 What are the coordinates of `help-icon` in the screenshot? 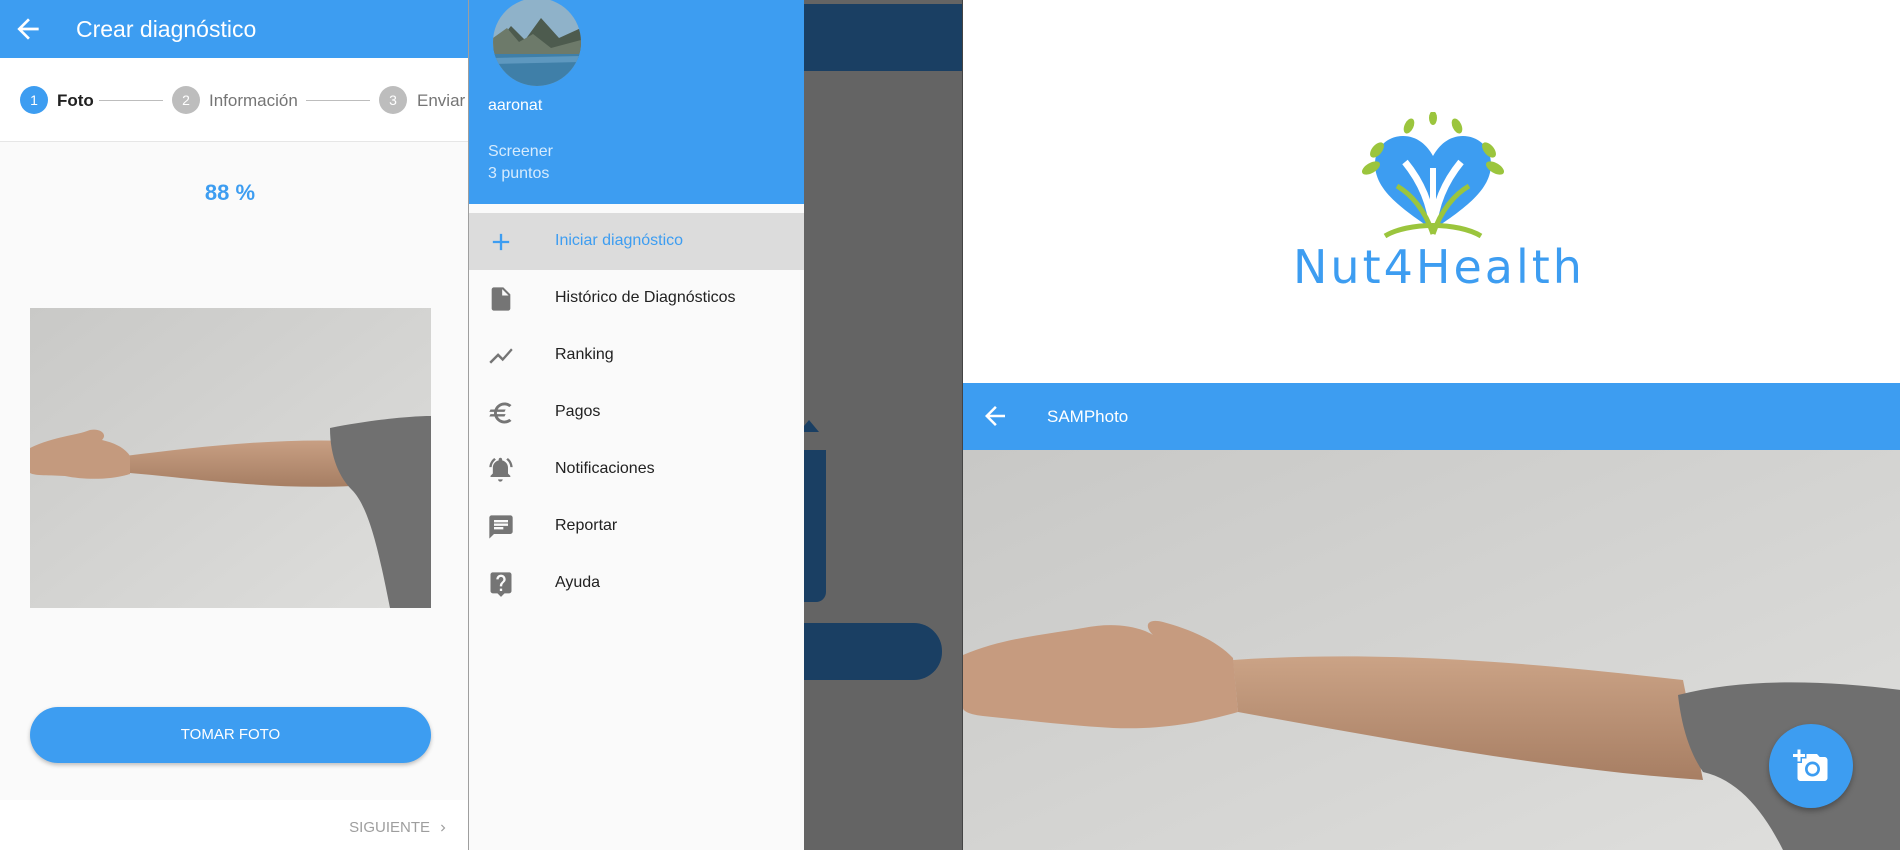 It's located at (501, 584).